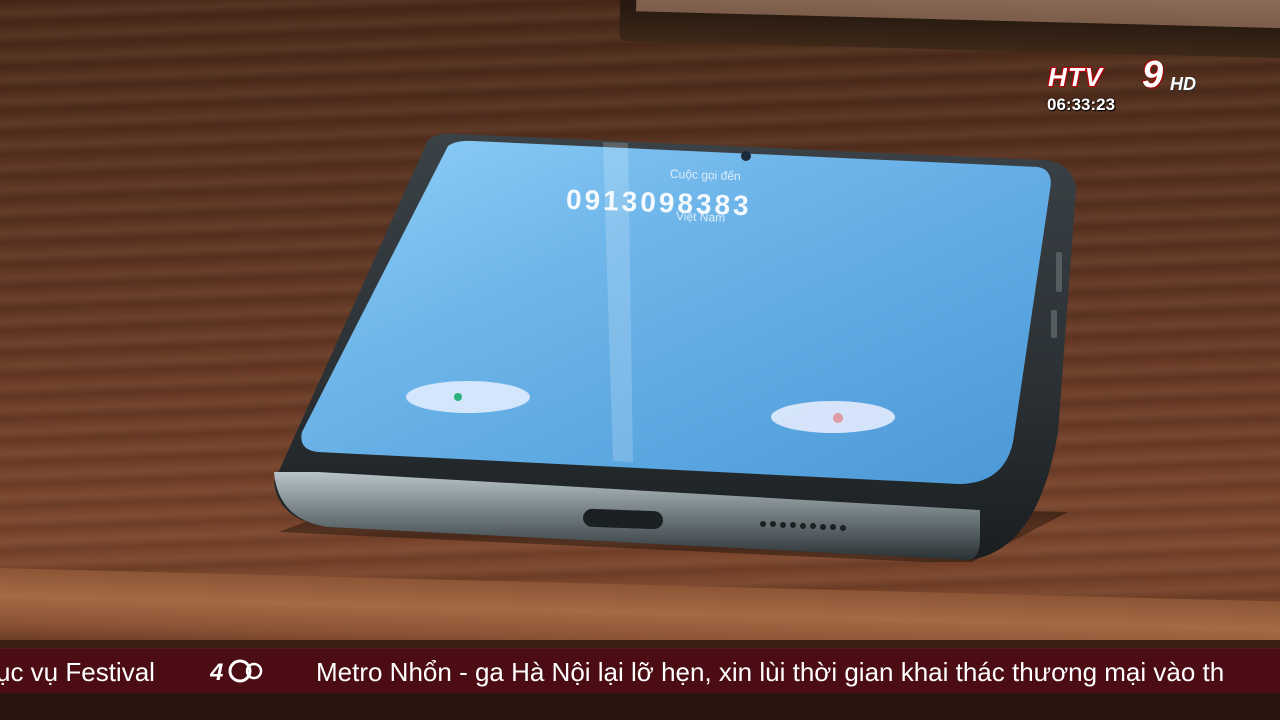 Image resolution: width=1280 pixels, height=720 pixels. I want to click on channel-logo: HTV 9 HD, so click(1126, 75).